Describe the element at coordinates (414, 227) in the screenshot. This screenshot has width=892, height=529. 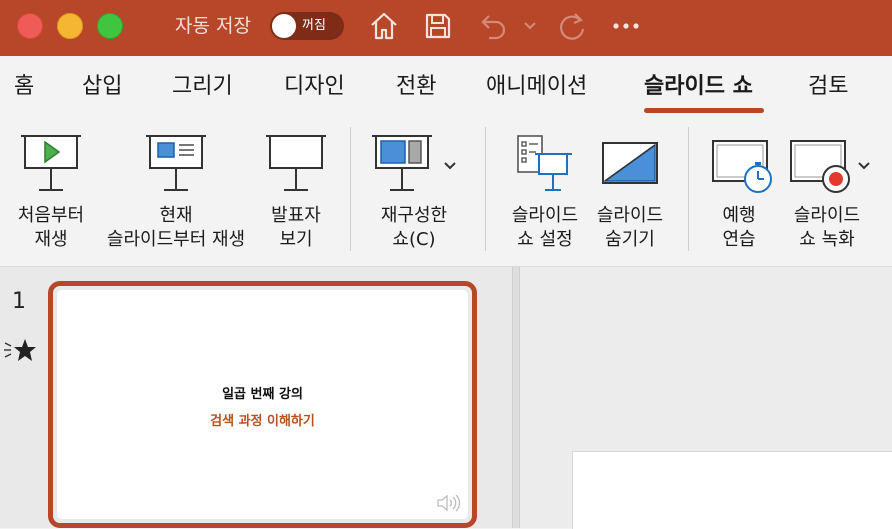
I see `custom-show-label: 재구성한 쇼(C)` at that location.